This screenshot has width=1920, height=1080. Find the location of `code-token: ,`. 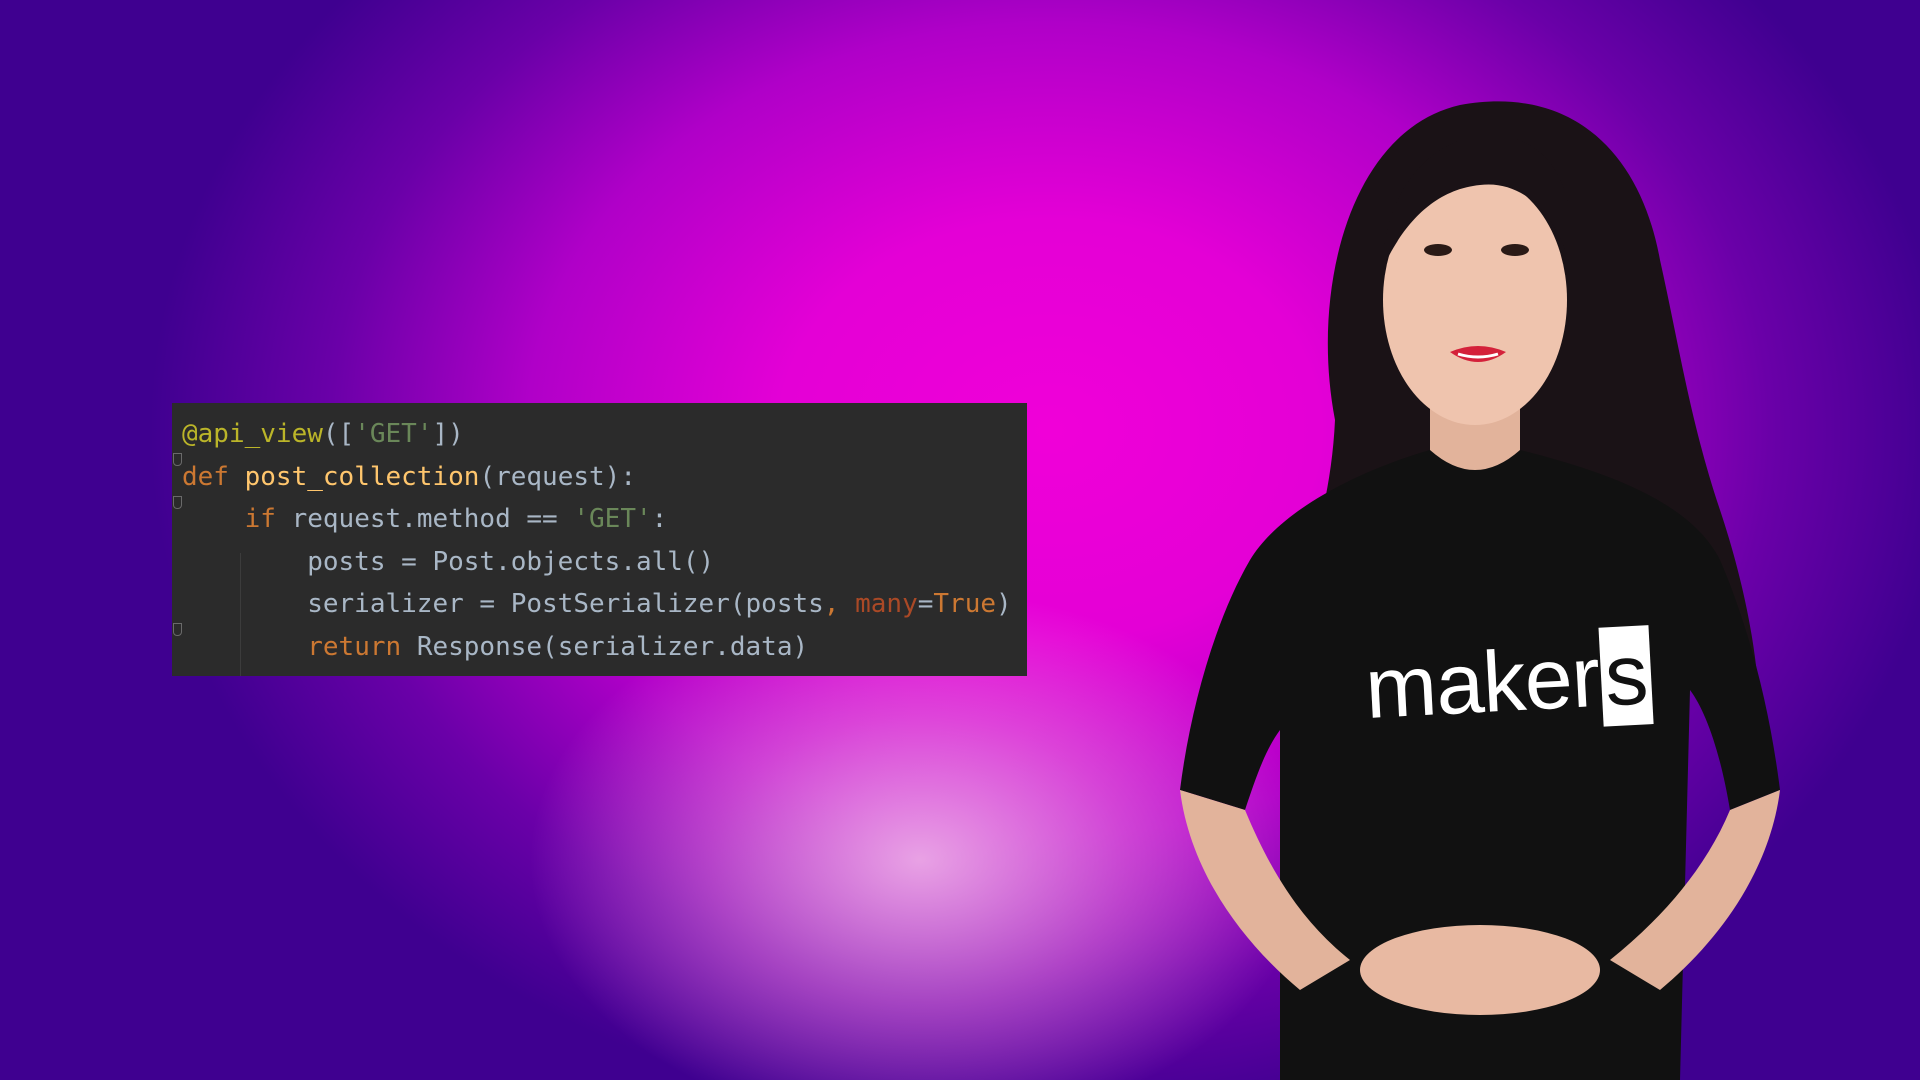

code-token: , is located at coordinates (839, 604).